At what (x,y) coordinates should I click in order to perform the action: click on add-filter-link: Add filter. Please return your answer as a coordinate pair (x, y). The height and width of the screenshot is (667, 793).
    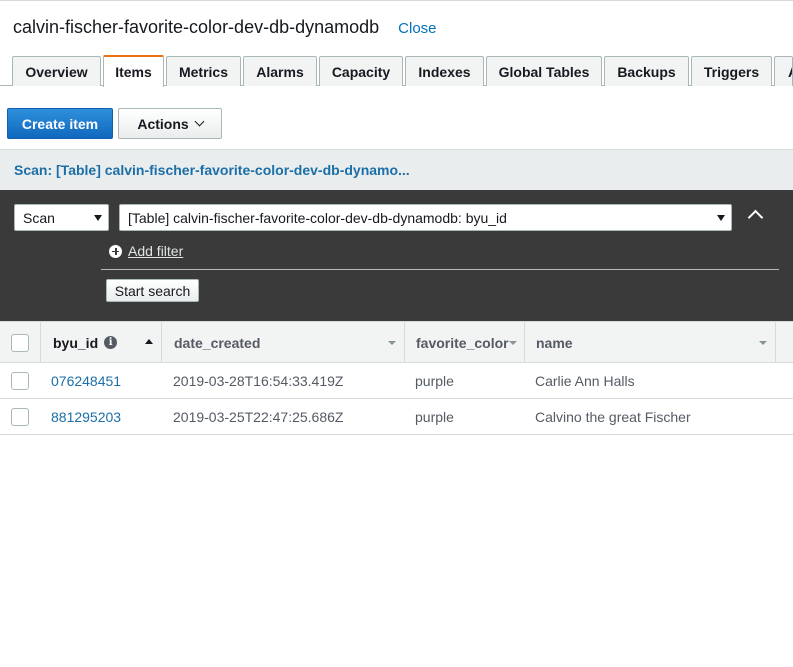
    Looking at the image, I should click on (146, 251).